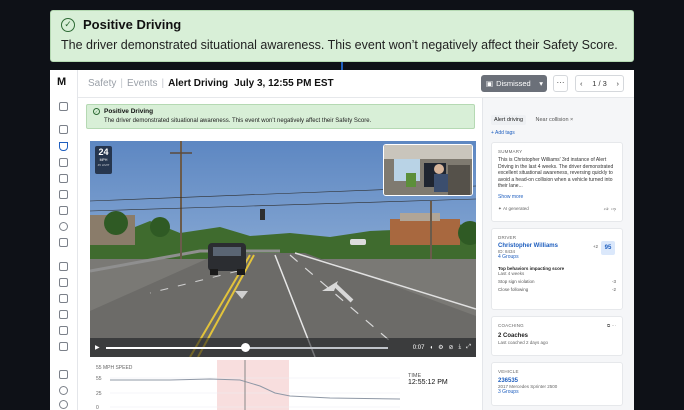  I want to click on event-pager: ‹ 1 / 3 ›, so click(599, 83).